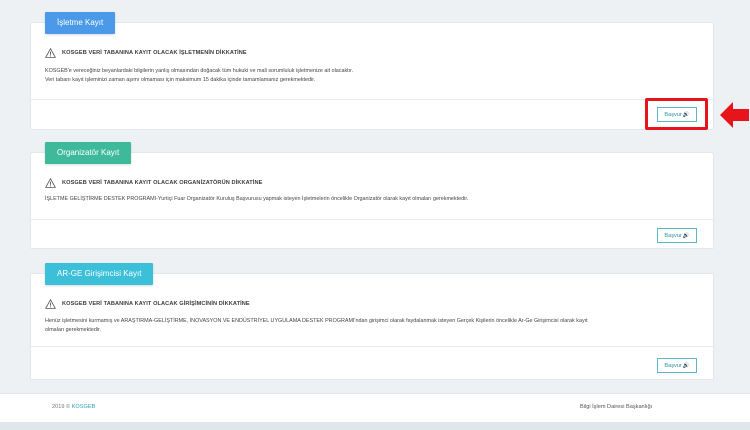 The width and height of the screenshot is (750, 430). I want to click on footer-copyright-text: 2019 ©, so click(61, 407).